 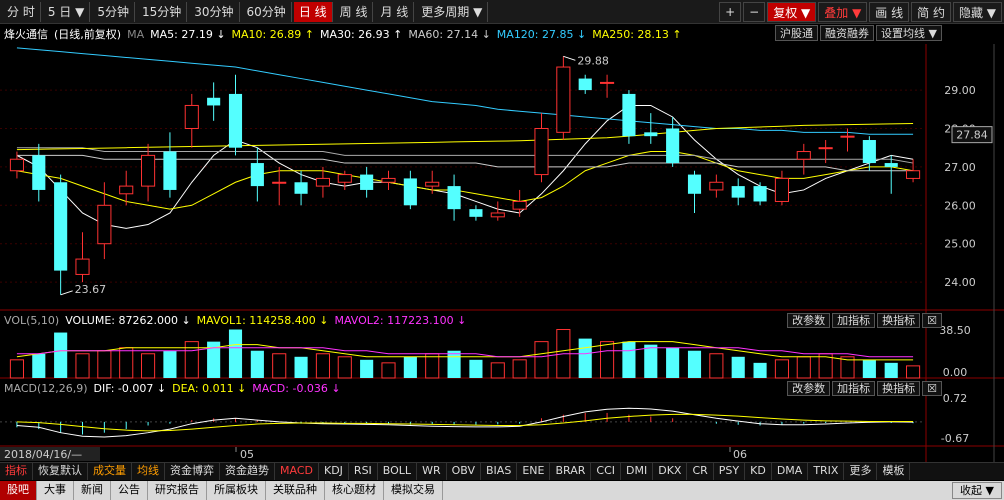 I want to click on volume-axis-top: 38.50, so click(x=955, y=330).